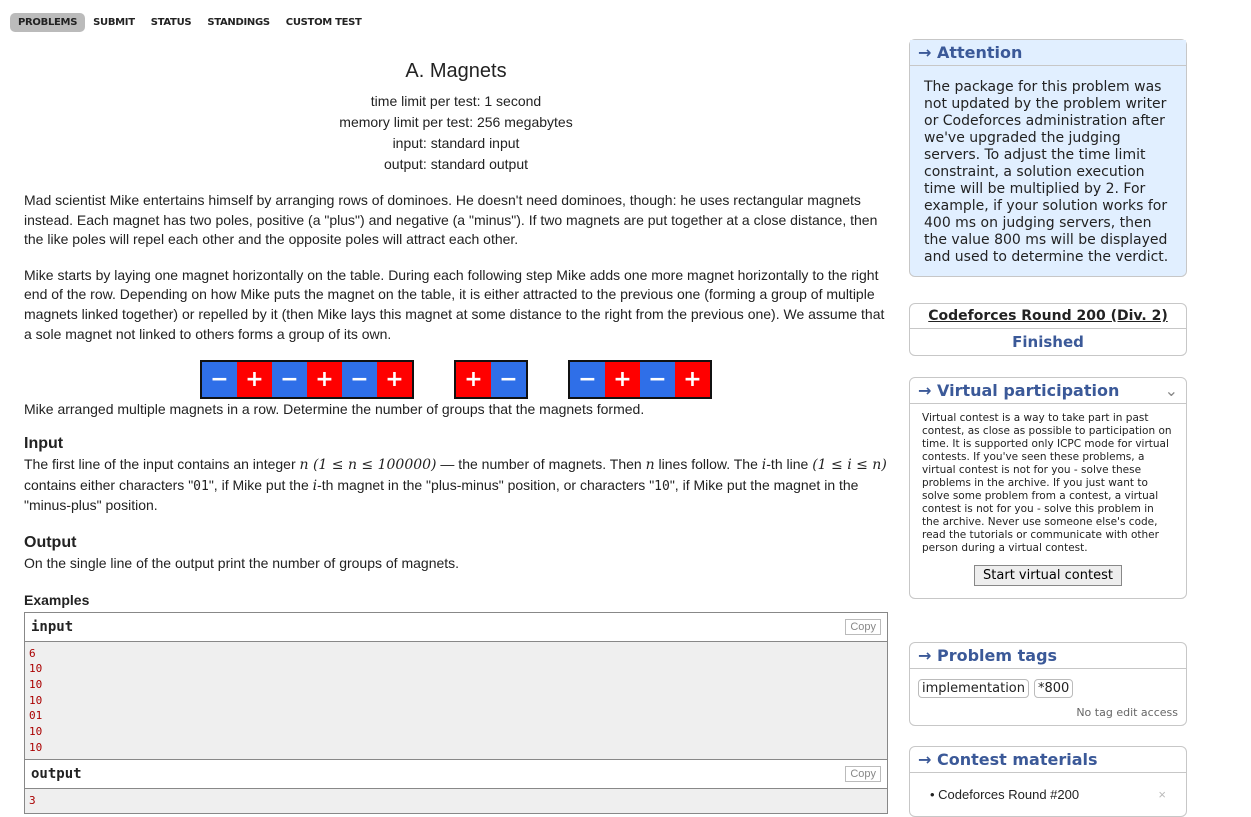  I want to click on close-icon: ×, so click(1162, 794).